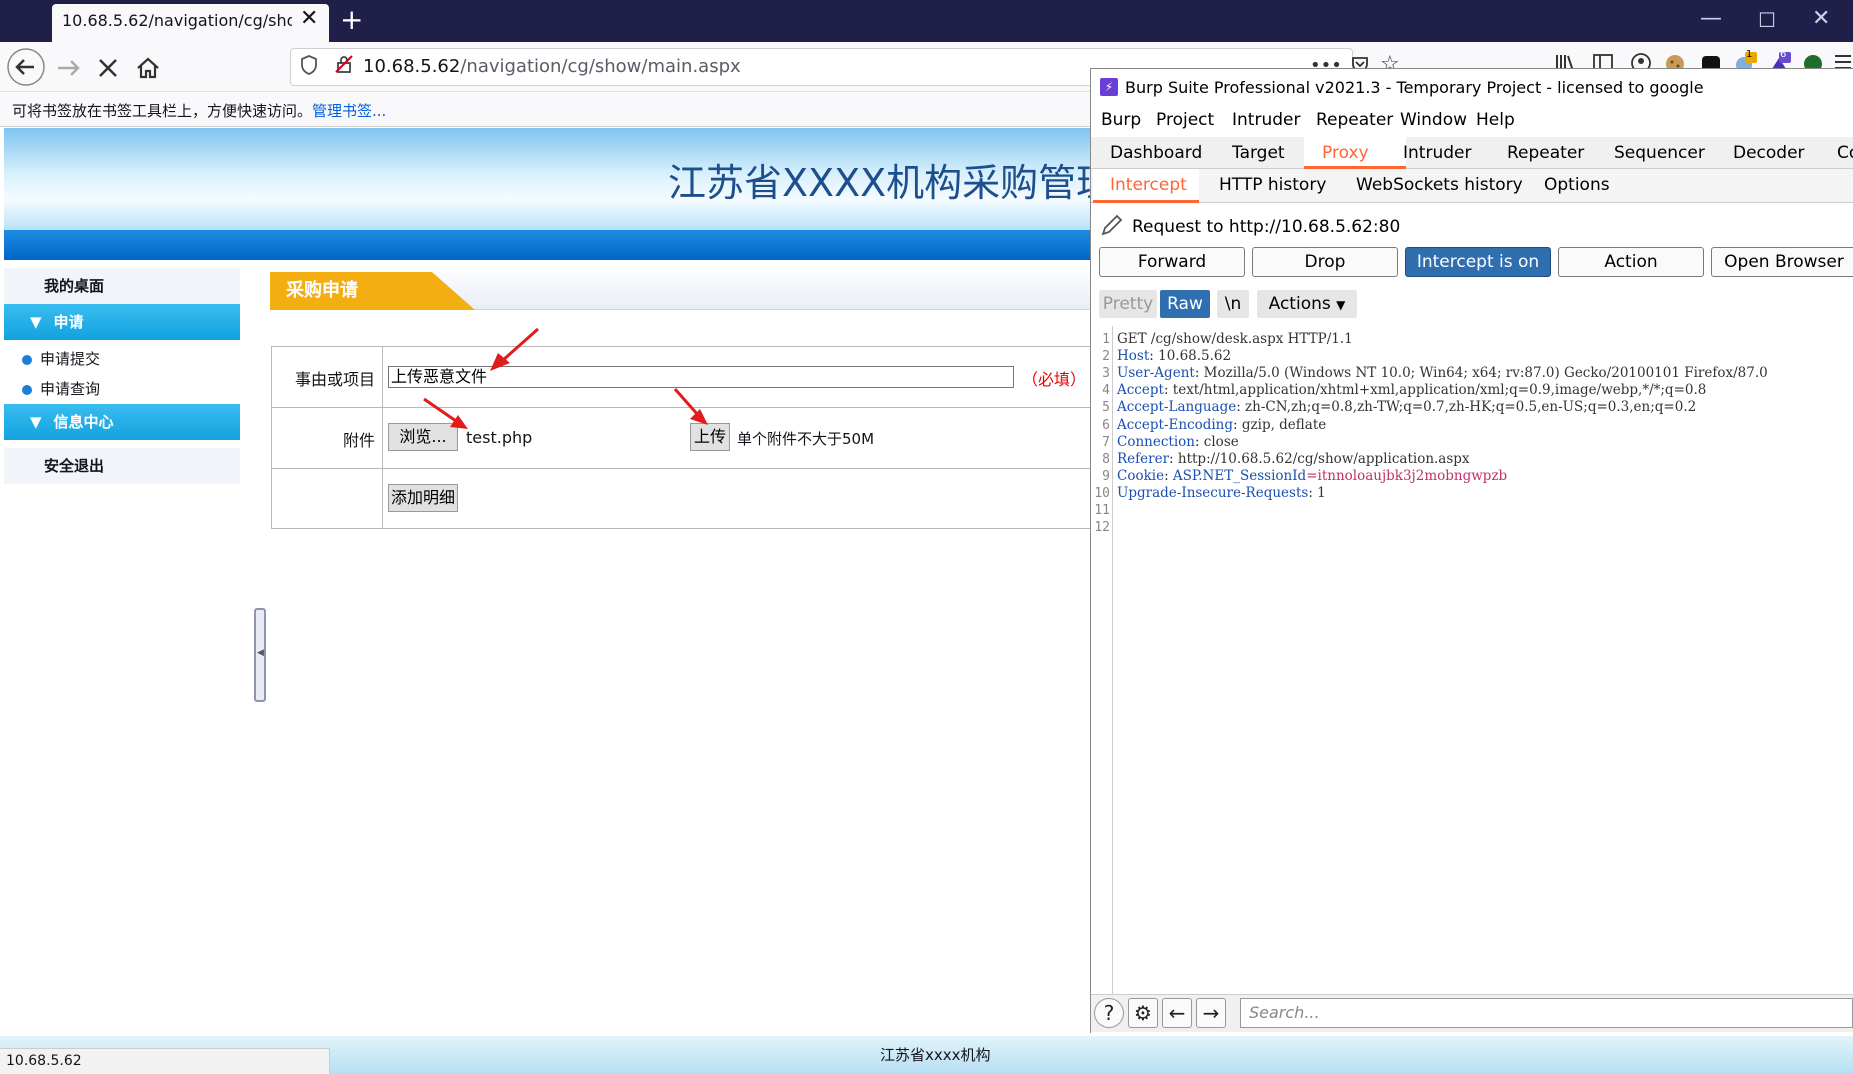  Describe the element at coordinates (1545, 153) in the screenshot. I see `tab-repeater: Repeater` at that location.